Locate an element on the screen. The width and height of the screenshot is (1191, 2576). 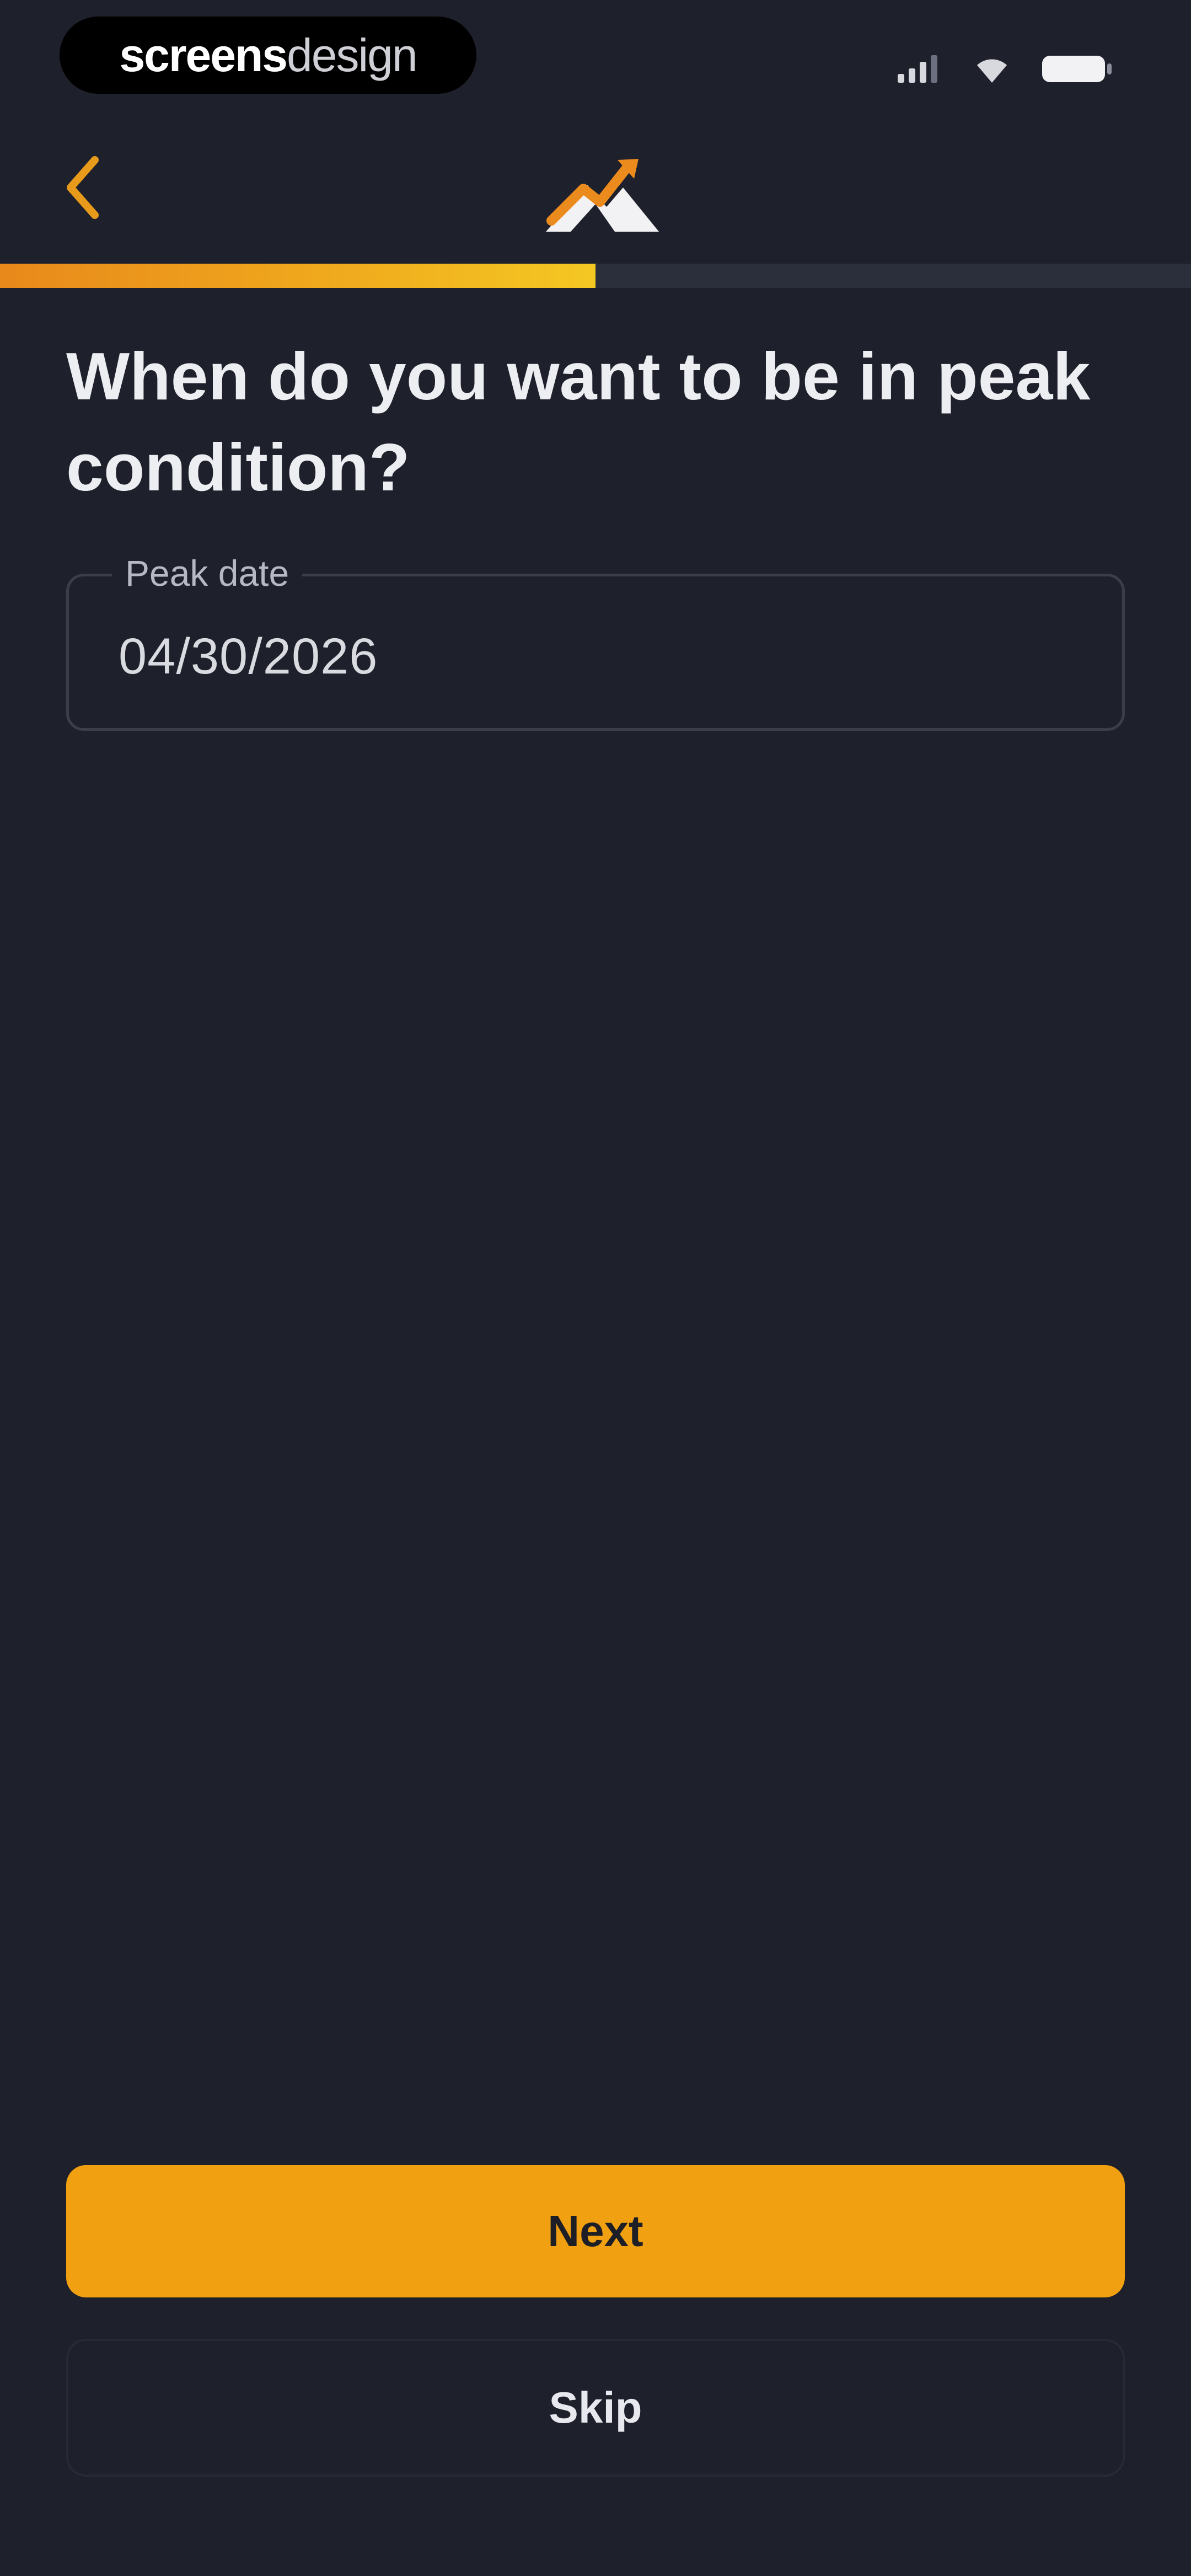
brand-pill: screens design is located at coordinates (268, 55).